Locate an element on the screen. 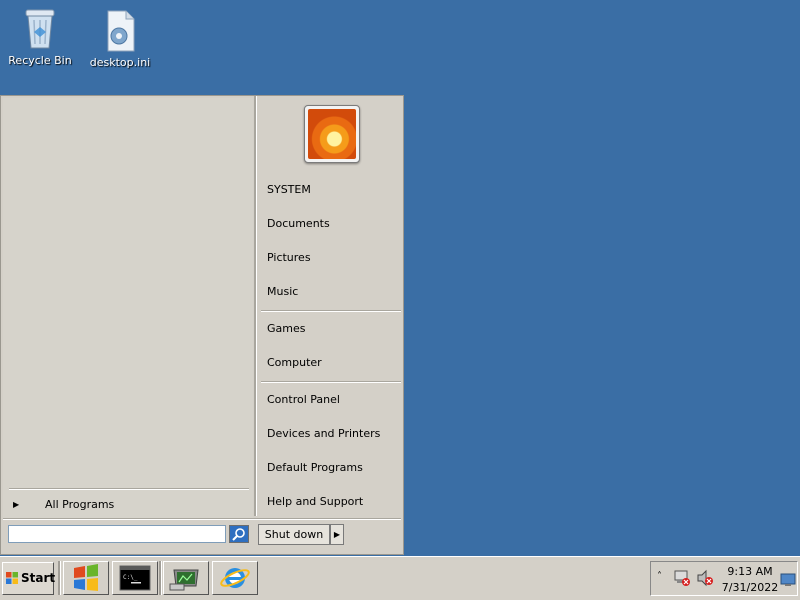 The height and width of the screenshot is (600, 800). windows-logo-icon is located at coordinates (12, 578).